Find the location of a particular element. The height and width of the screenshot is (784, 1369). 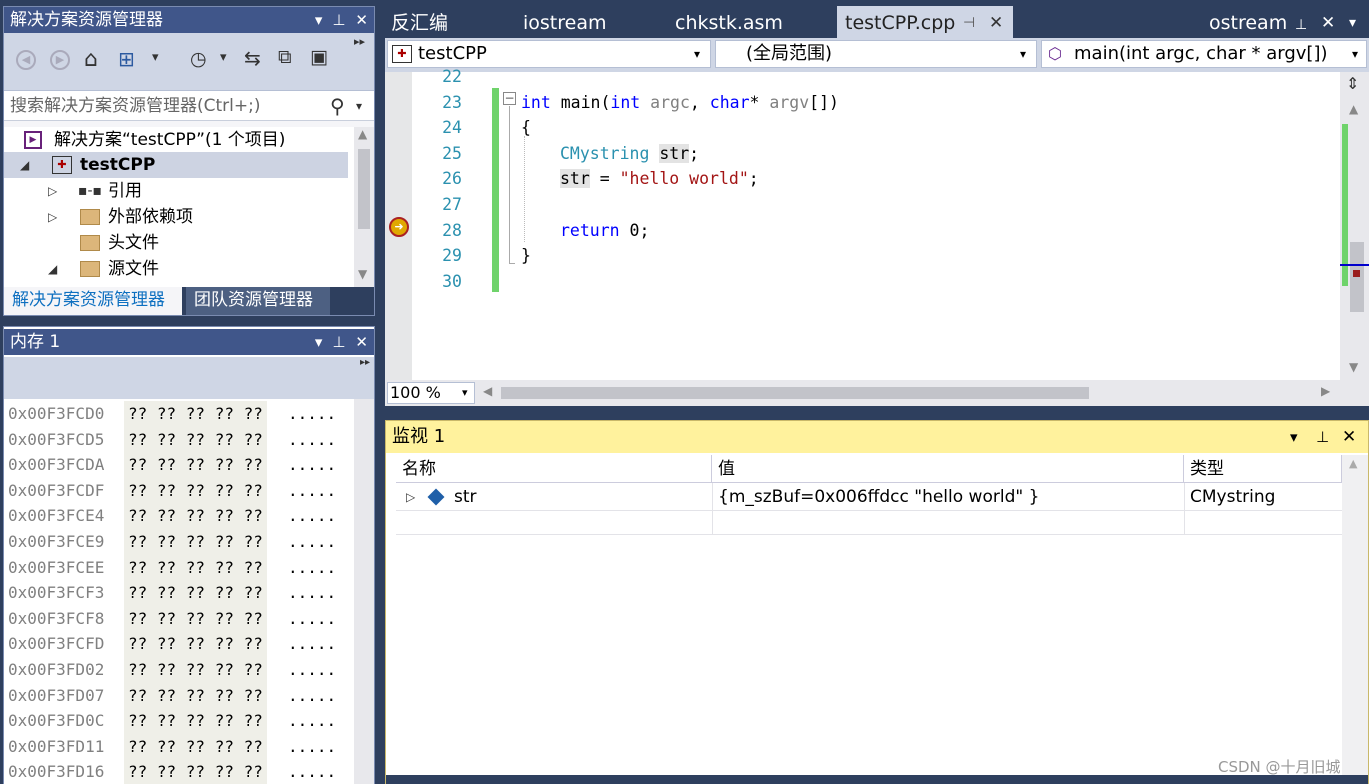

home-icon: ⌂ is located at coordinates (91, 59).